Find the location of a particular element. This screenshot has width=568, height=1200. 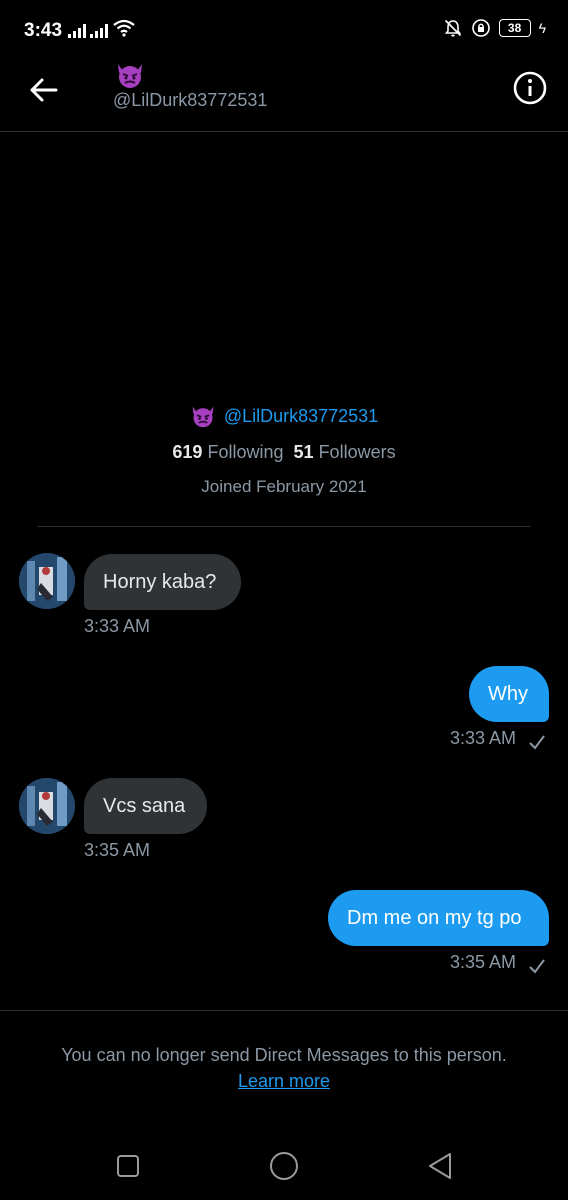

conversation-header: @LilDurk83772531 is located at coordinates (284, 97).